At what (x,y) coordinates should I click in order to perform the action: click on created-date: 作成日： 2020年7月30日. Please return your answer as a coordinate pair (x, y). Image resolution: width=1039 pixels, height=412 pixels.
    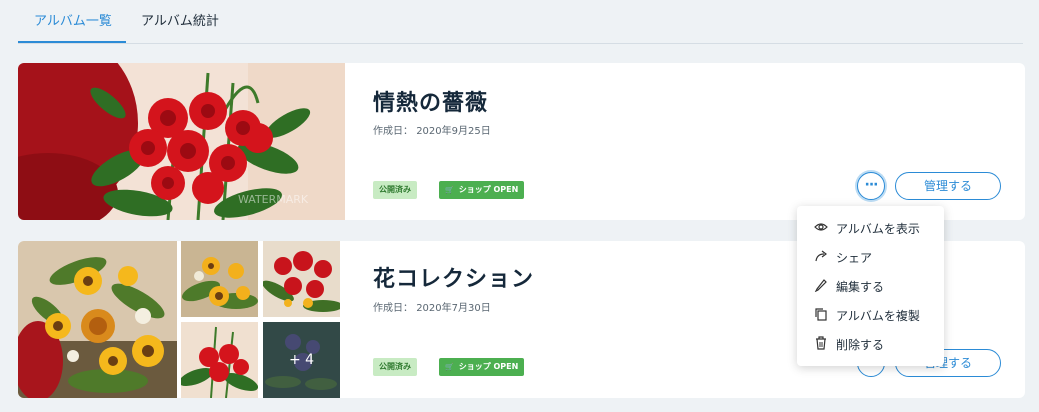
    Looking at the image, I should click on (432, 308).